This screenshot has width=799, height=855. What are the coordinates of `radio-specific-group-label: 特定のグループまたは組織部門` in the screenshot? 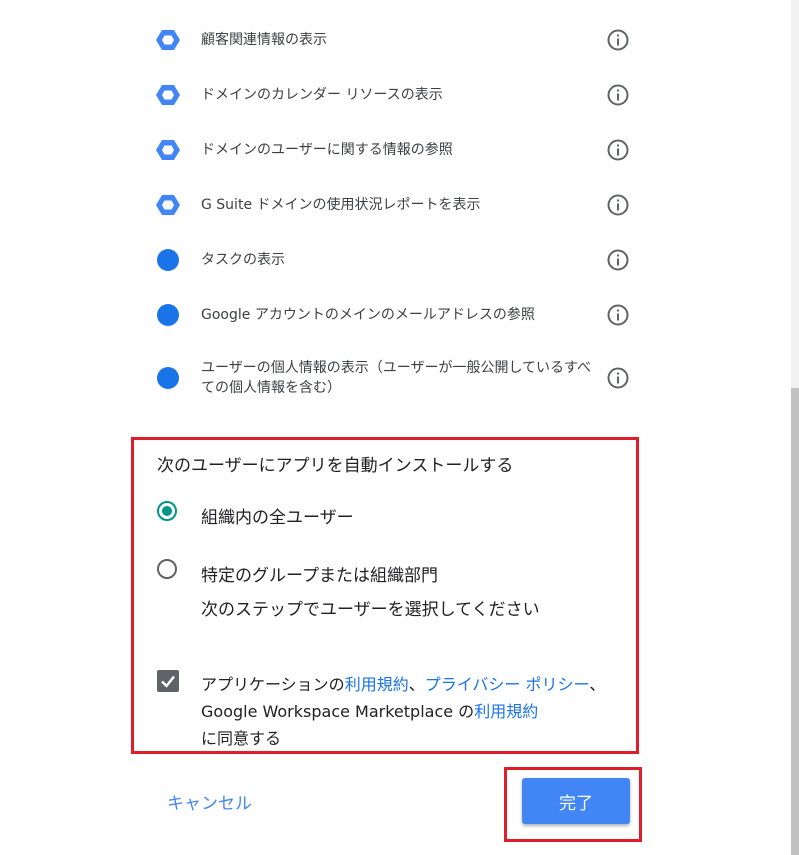 It's located at (319, 573).